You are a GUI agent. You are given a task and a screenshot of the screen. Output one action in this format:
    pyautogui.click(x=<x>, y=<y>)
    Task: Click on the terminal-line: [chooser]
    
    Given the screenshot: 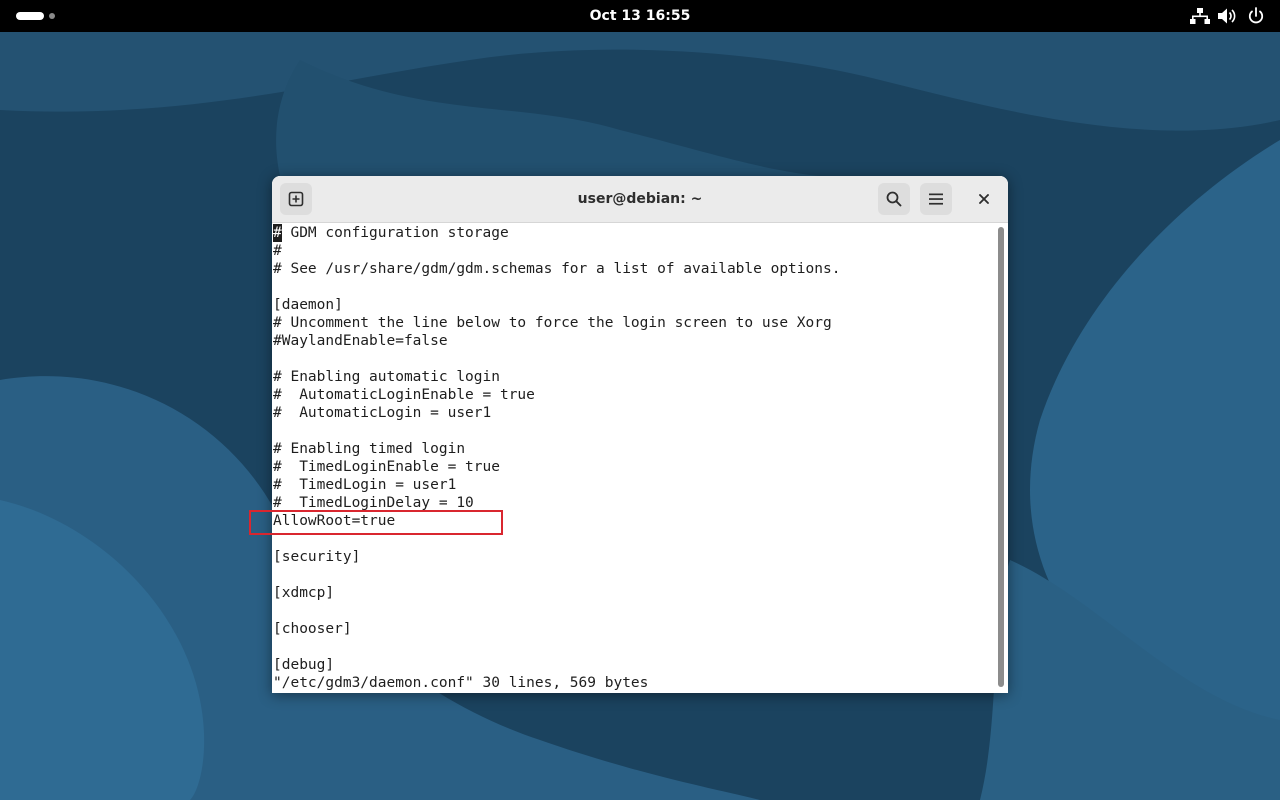 What is the action you would take?
    pyautogui.click(x=312, y=629)
    